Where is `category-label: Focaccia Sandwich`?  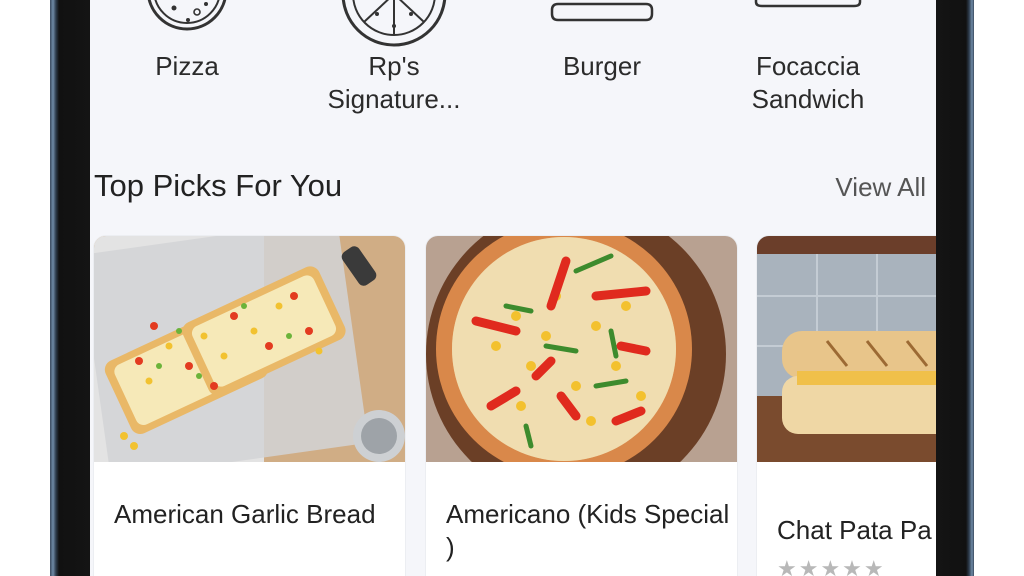 category-label: Focaccia Sandwich is located at coordinates (808, 82).